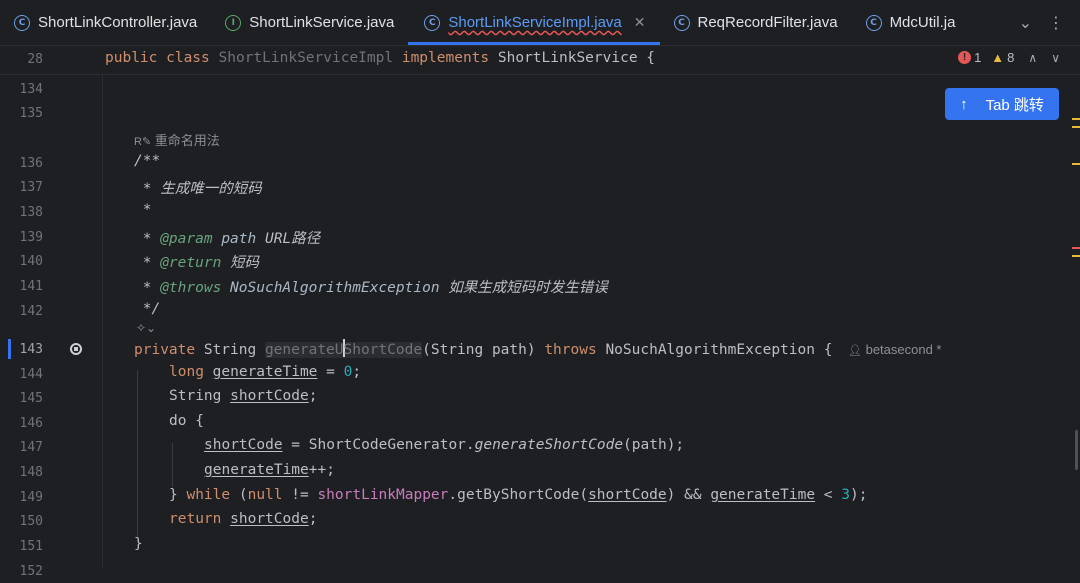 This screenshot has height=583, width=1080. Describe the element at coordinates (378, 445) in the screenshot. I see `code-part: = ShortCodeGenerator.` at that location.